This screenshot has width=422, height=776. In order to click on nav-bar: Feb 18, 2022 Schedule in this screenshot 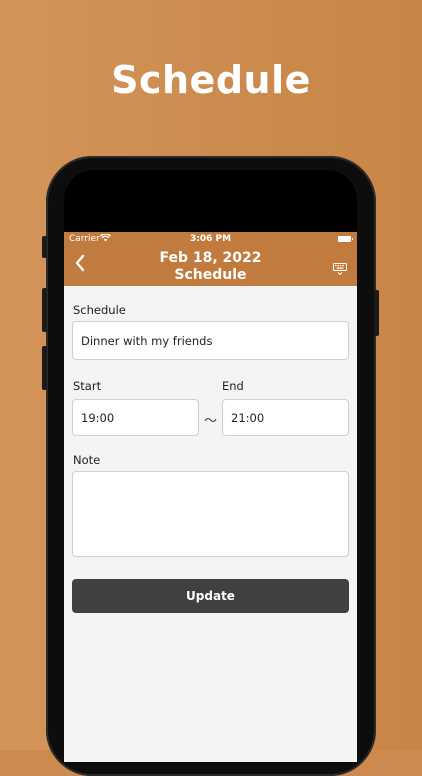, I will do `click(210, 266)`.